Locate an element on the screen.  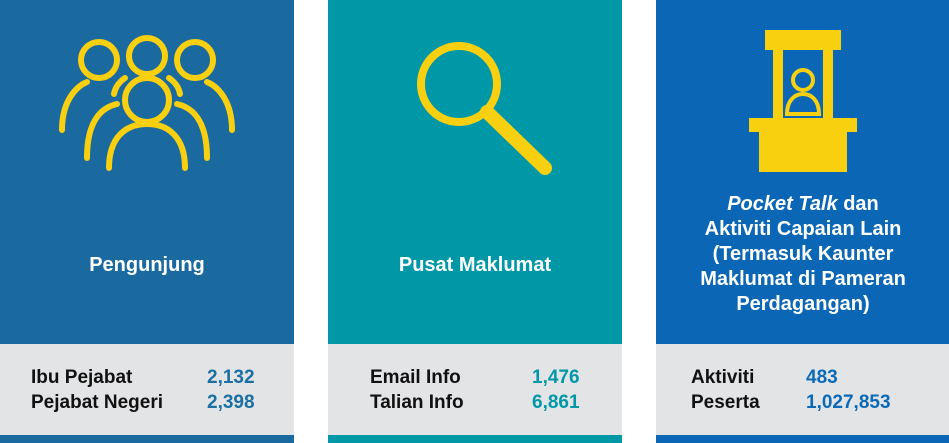
outreach-title-line-5: Perdagangan) is located at coordinates (803, 304).